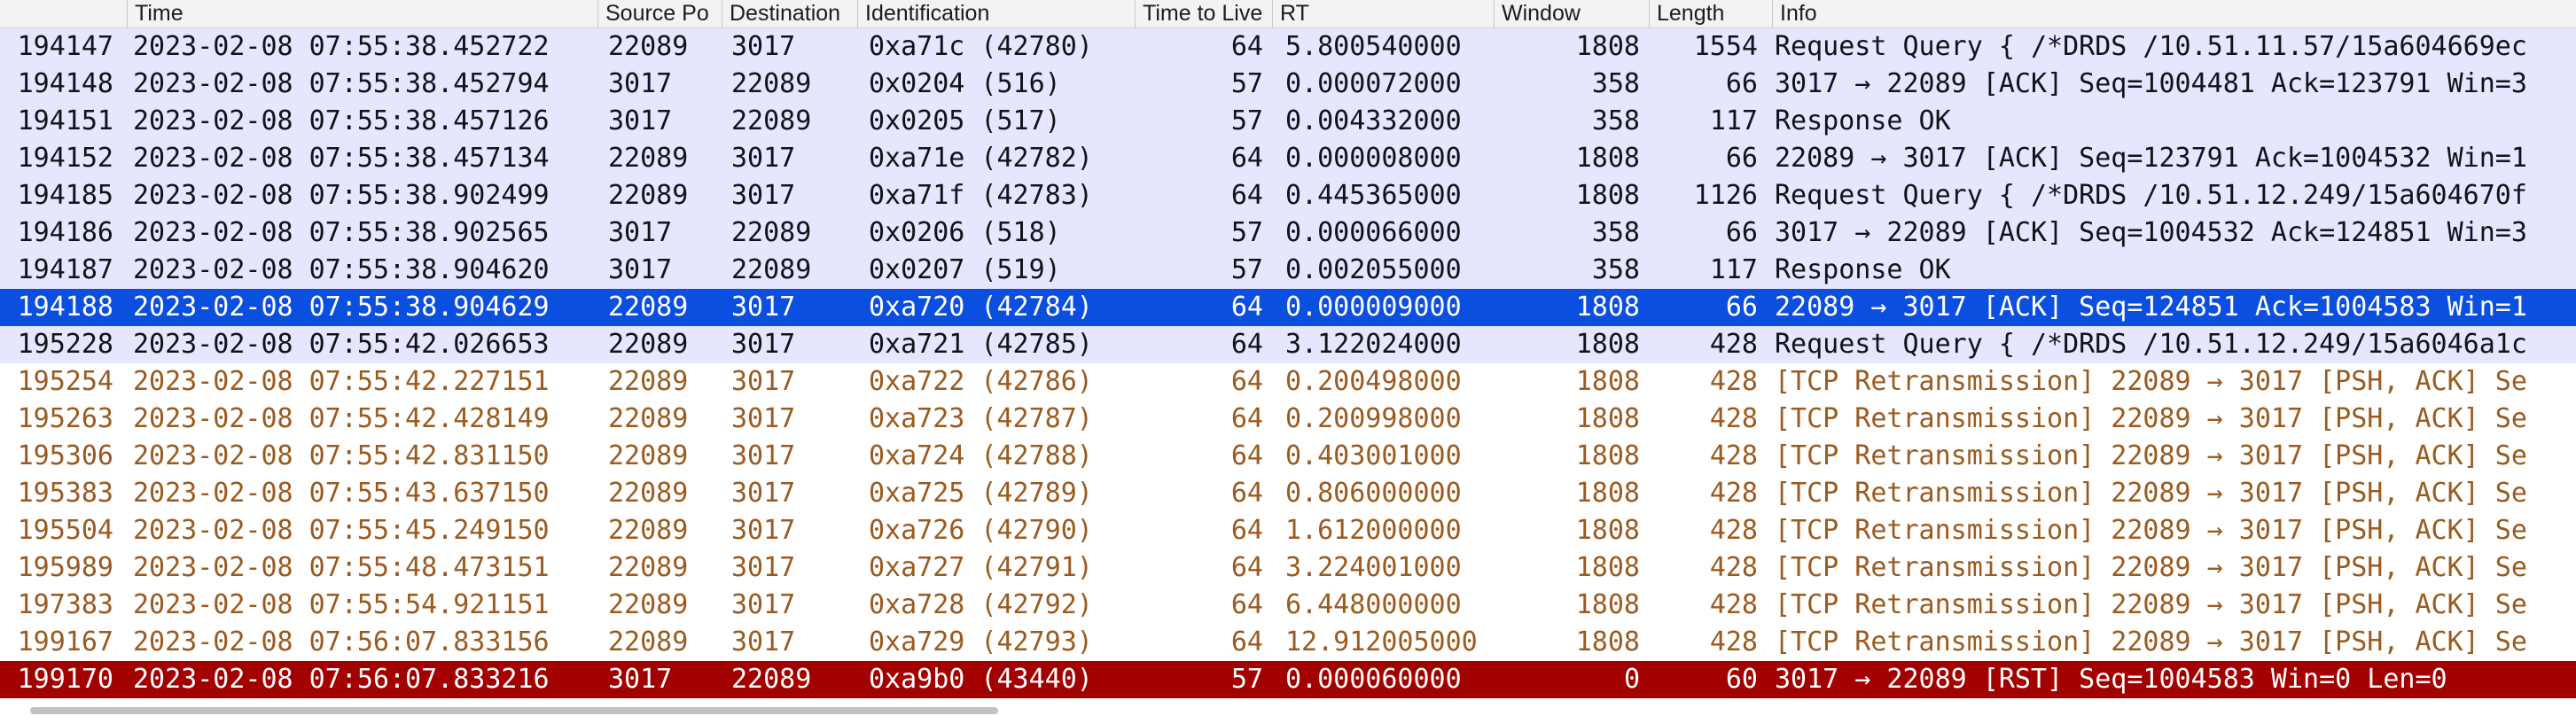 This screenshot has height=716, width=2576. I want to click on cell-time: 2023-02-08 07:55:38.452794, so click(341, 83).